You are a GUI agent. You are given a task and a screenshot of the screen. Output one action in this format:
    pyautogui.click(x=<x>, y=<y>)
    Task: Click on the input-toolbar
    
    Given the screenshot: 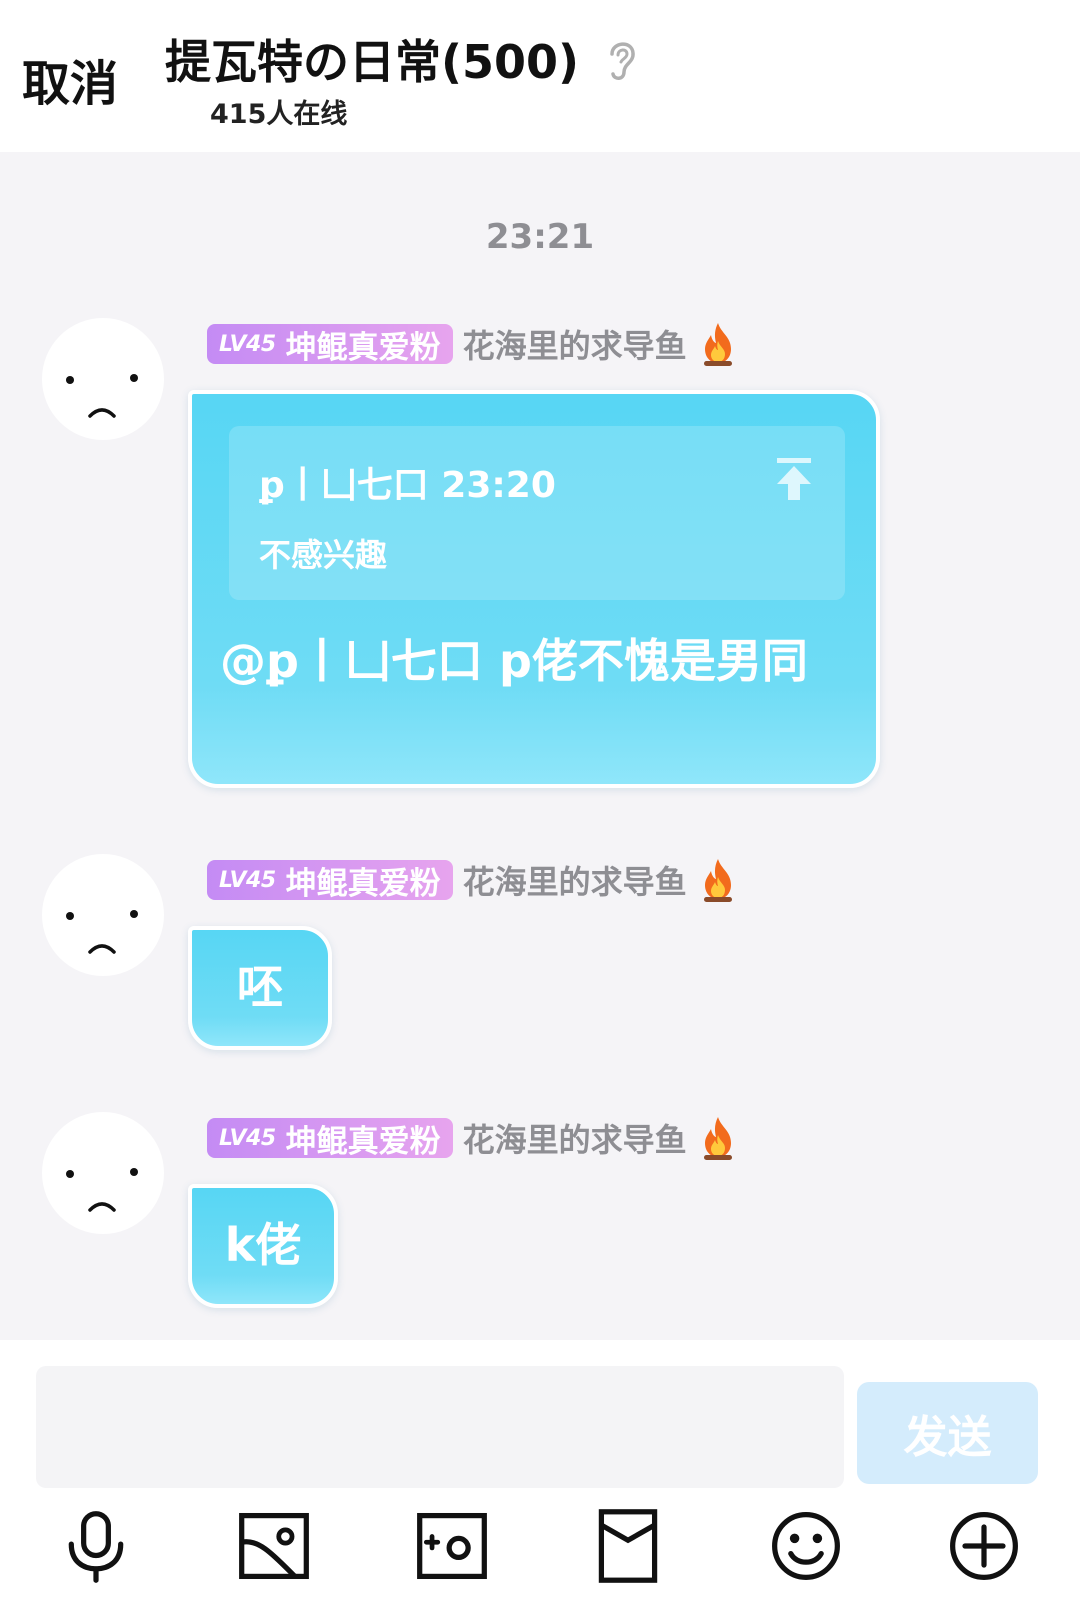 What is the action you would take?
    pyautogui.click(x=540, y=1549)
    